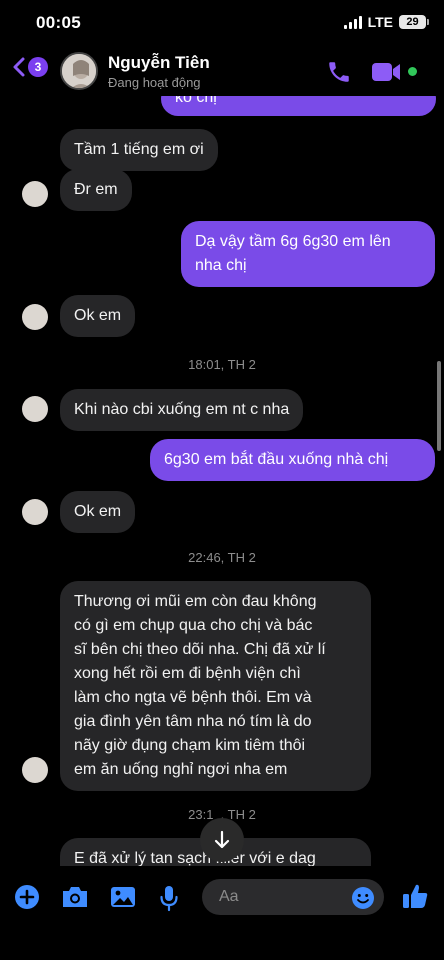  I want to click on signal-icon, so click(352, 22).